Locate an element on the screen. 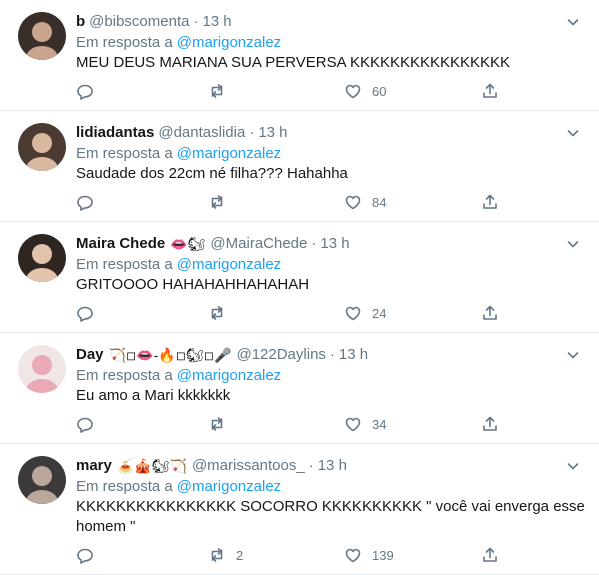 The height and width of the screenshot is (575, 599). username: @marissantoos_ is located at coordinates (248, 466).